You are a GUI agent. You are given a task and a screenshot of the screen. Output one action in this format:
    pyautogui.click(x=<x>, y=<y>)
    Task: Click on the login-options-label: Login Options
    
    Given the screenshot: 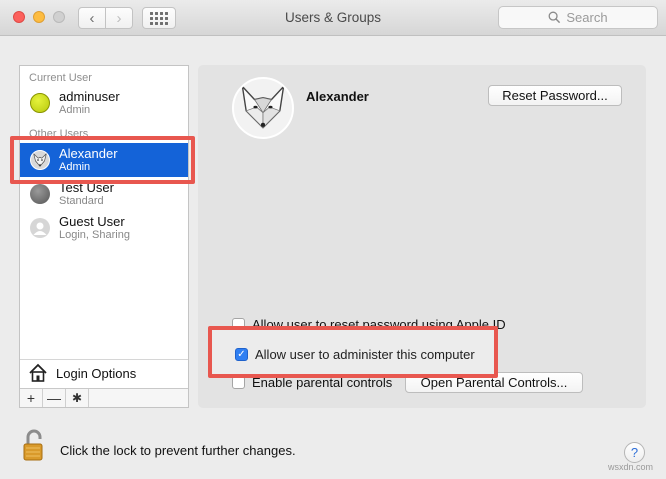 What is the action you would take?
    pyautogui.click(x=96, y=373)
    